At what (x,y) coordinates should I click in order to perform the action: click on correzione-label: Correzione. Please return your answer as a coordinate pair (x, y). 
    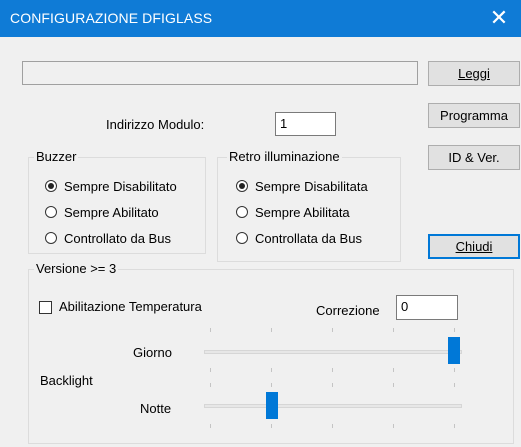
    Looking at the image, I should click on (348, 310).